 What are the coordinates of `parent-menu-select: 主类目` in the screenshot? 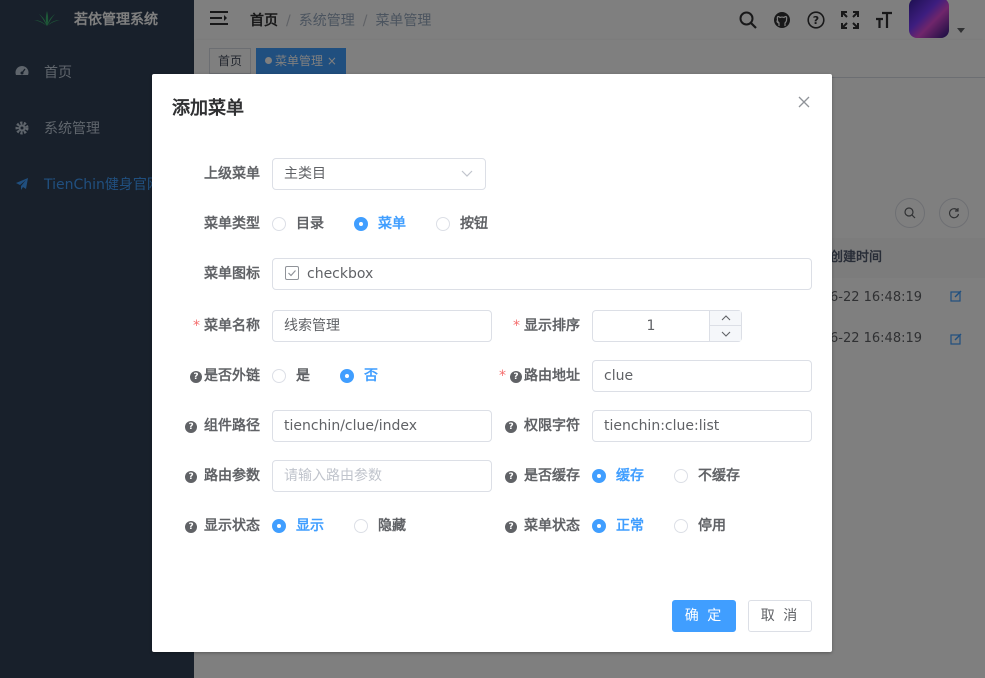 It's located at (379, 174).